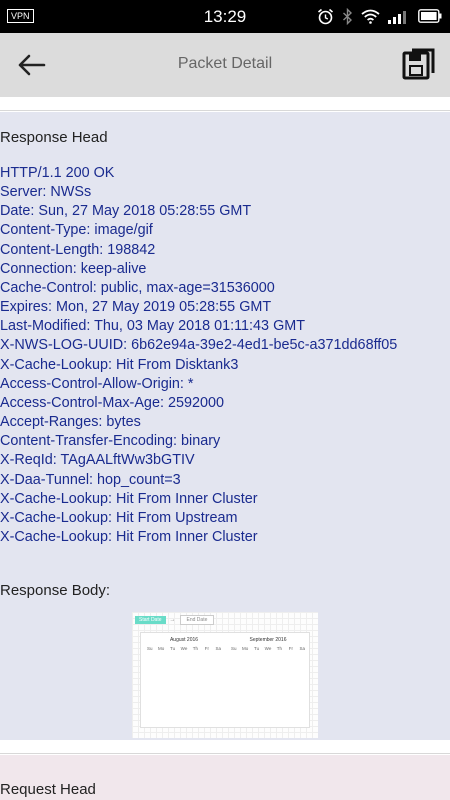 The width and height of the screenshot is (450, 800). I want to click on arrow-right-icon: →, so click(172, 620).